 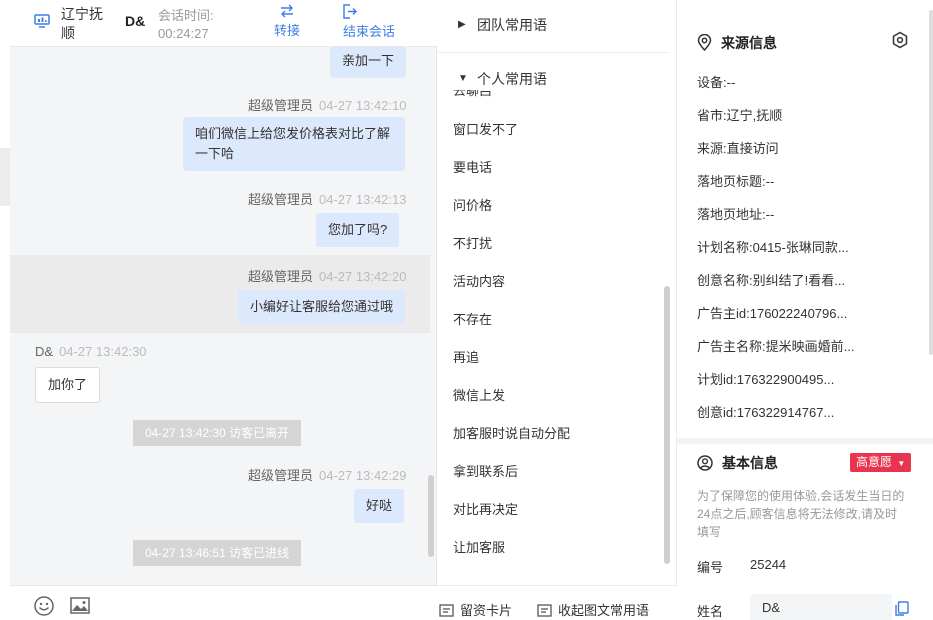 What do you see at coordinates (479, 394) in the screenshot?
I see `phrase-item: 微信上发` at bounding box center [479, 394].